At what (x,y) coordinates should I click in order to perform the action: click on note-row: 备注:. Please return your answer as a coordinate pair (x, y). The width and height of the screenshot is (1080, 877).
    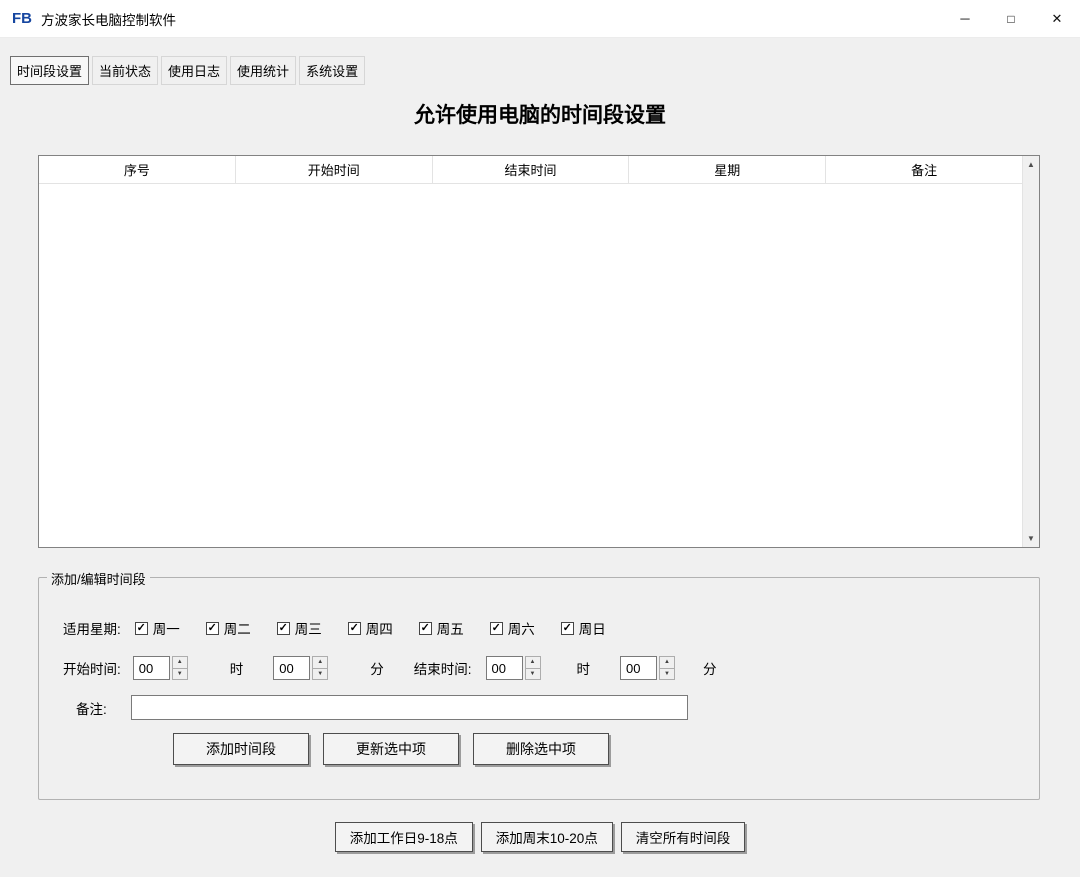
    Looking at the image, I should click on (382, 707).